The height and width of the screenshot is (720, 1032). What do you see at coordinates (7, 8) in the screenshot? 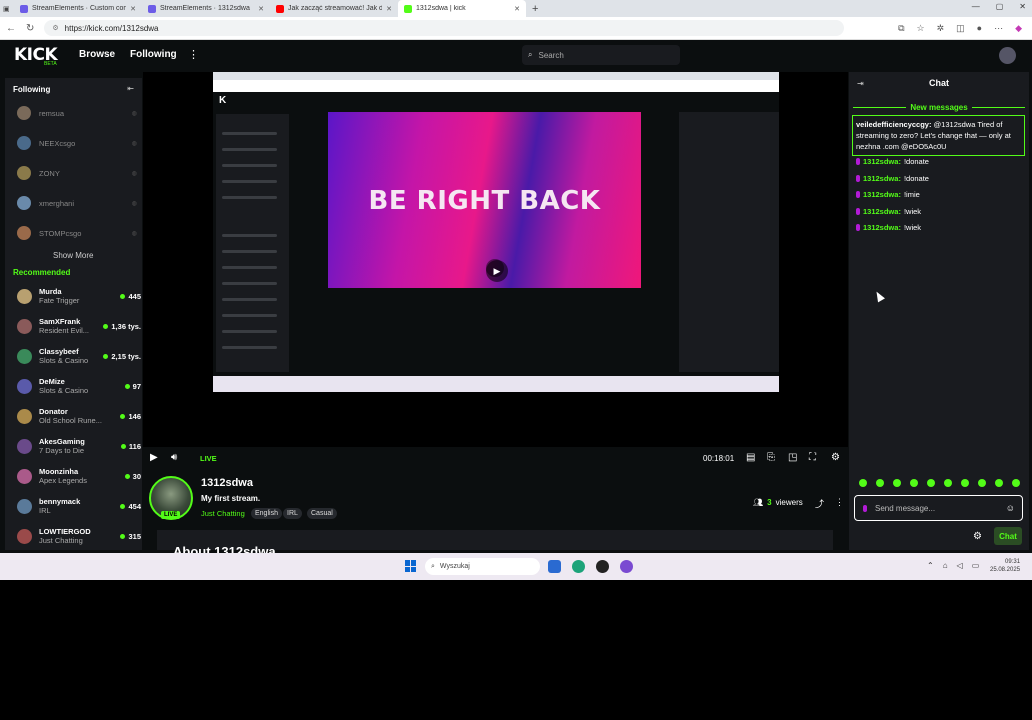
I see `browser-tab: ▣` at bounding box center [7, 8].